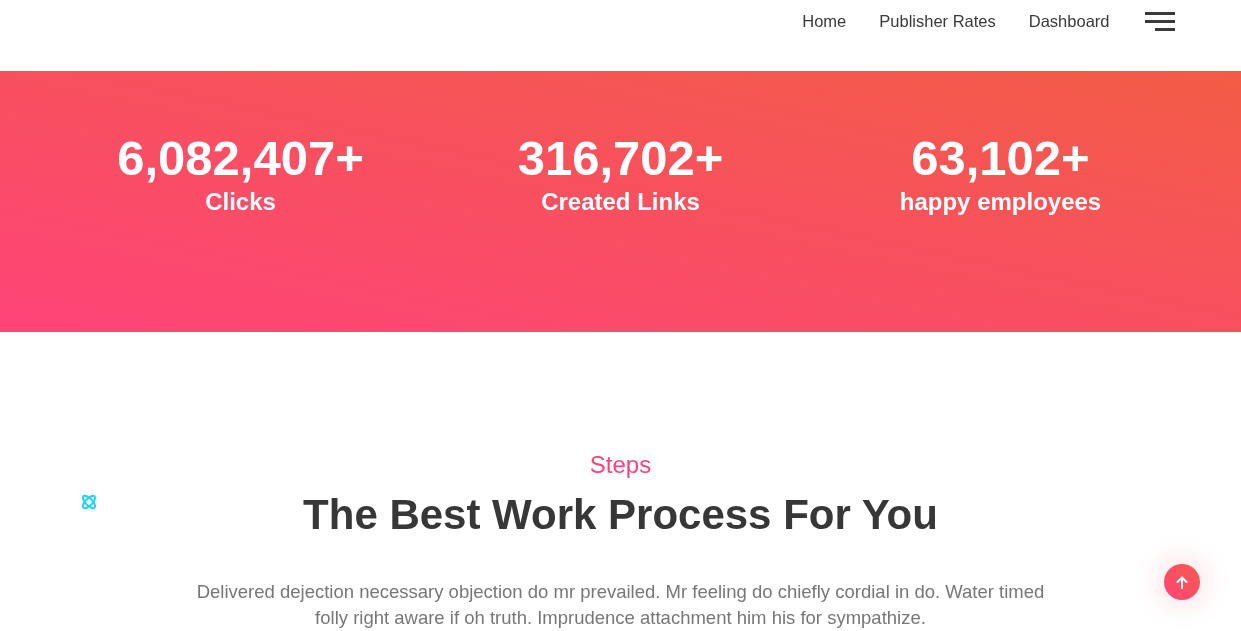 This screenshot has height=631, width=1241. What do you see at coordinates (1159, 21) in the screenshot?
I see `menu-icon` at bounding box center [1159, 21].